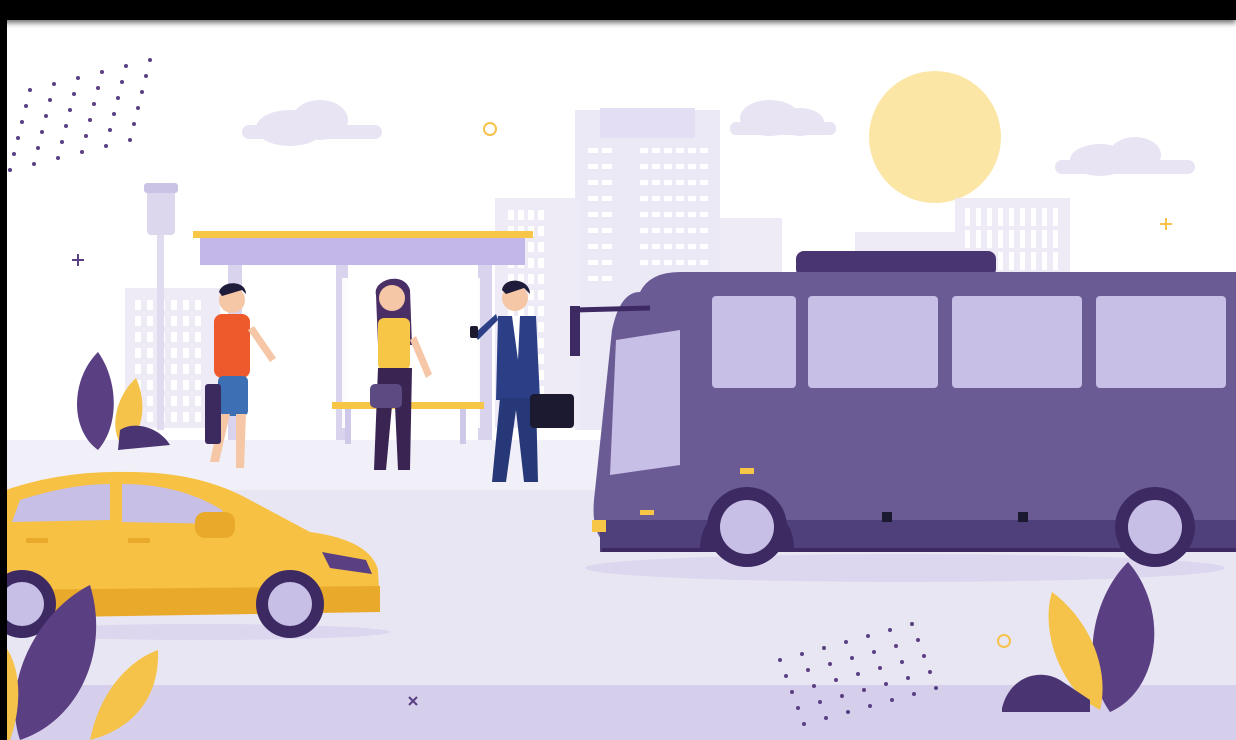  What do you see at coordinates (618, 10) in the screenshot?
I see `top-black-bar` at bounding box center [618, 10].